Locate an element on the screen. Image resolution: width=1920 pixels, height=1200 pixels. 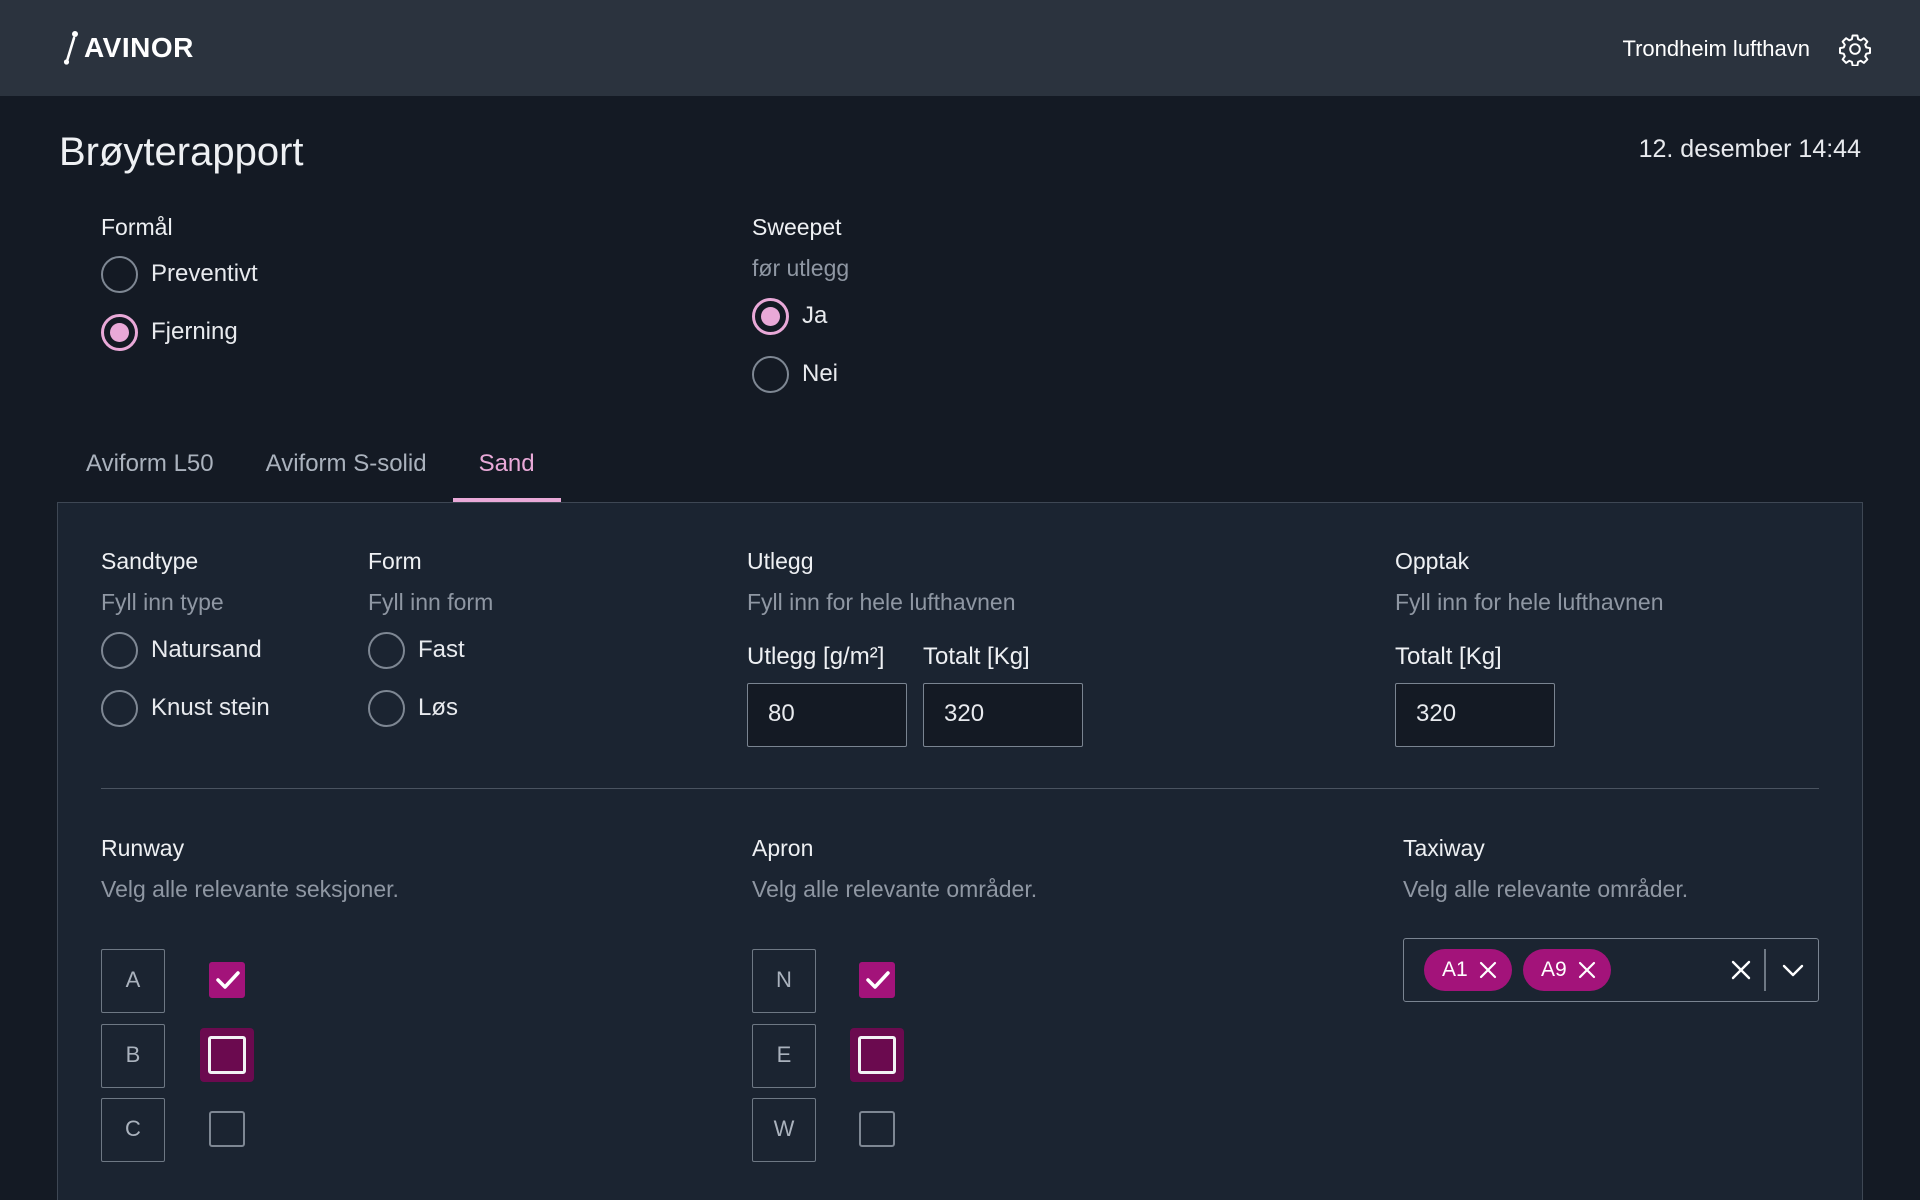
sweepet-subtitle: før utlegg is located at coordinates (801, 268).